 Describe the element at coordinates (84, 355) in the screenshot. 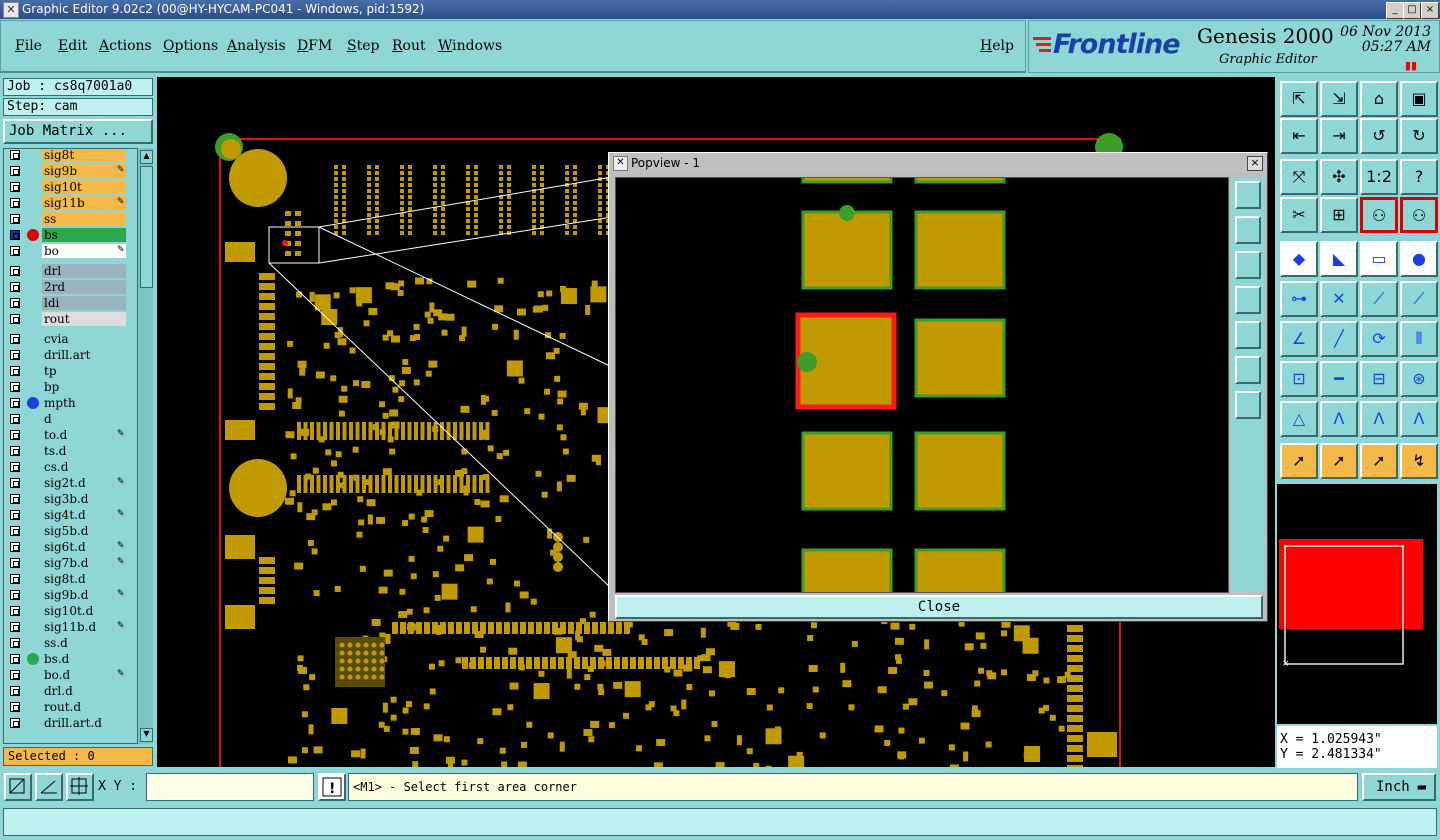

I see `layer-name: drill.art` at that location.